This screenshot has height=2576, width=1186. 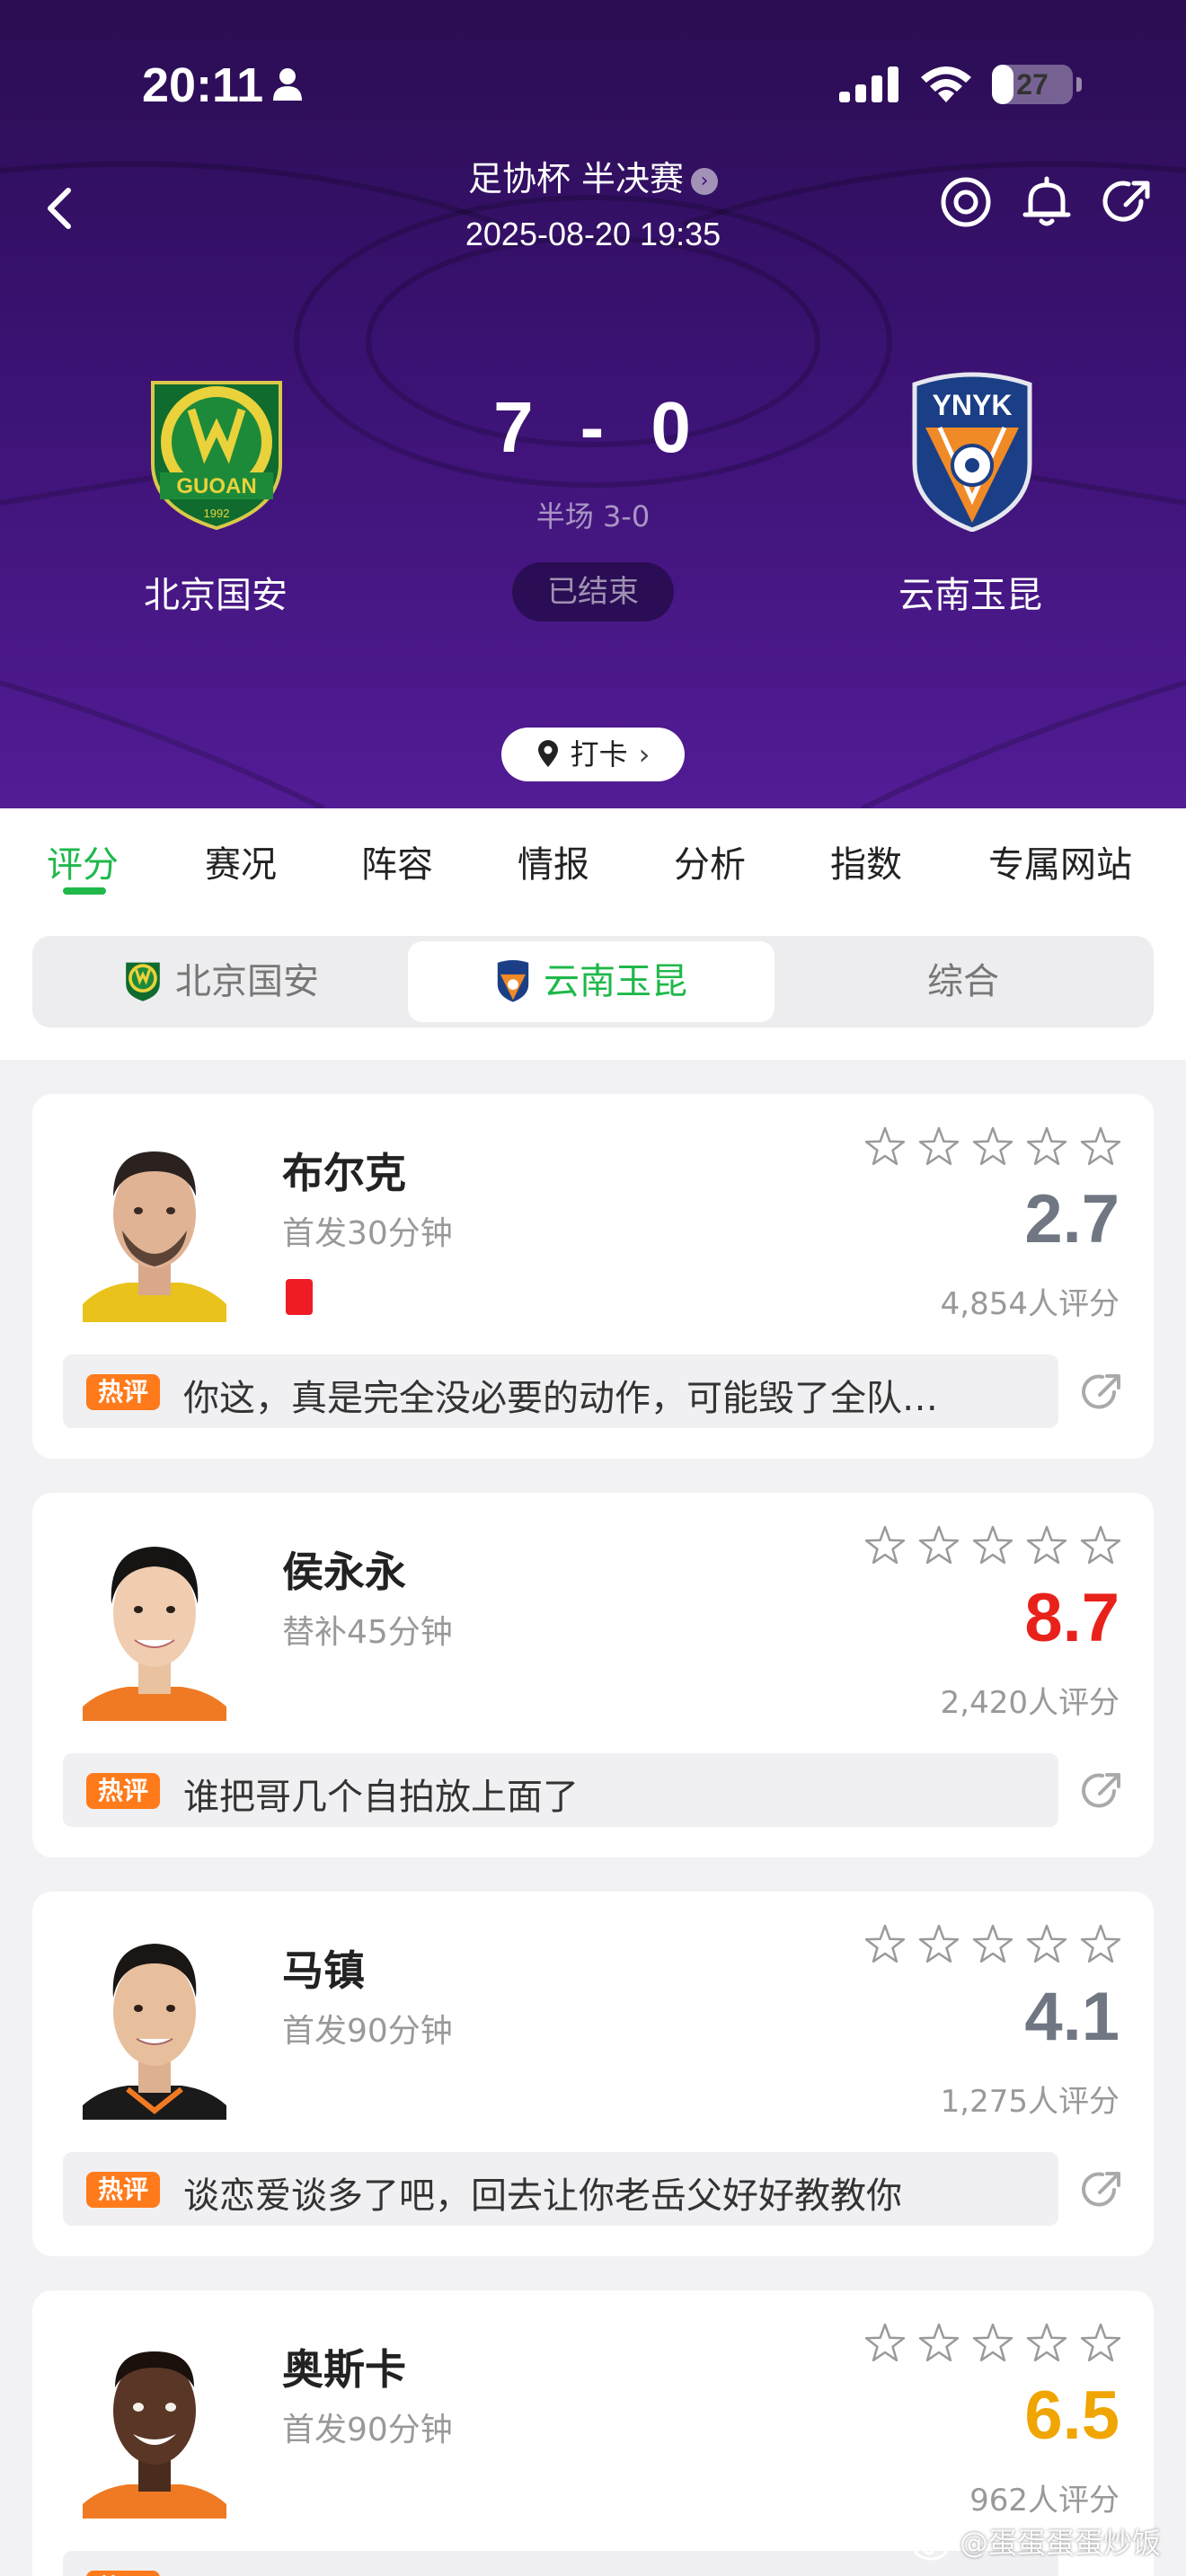 I want to click on wifi-icon, so click(x=946, y=84).